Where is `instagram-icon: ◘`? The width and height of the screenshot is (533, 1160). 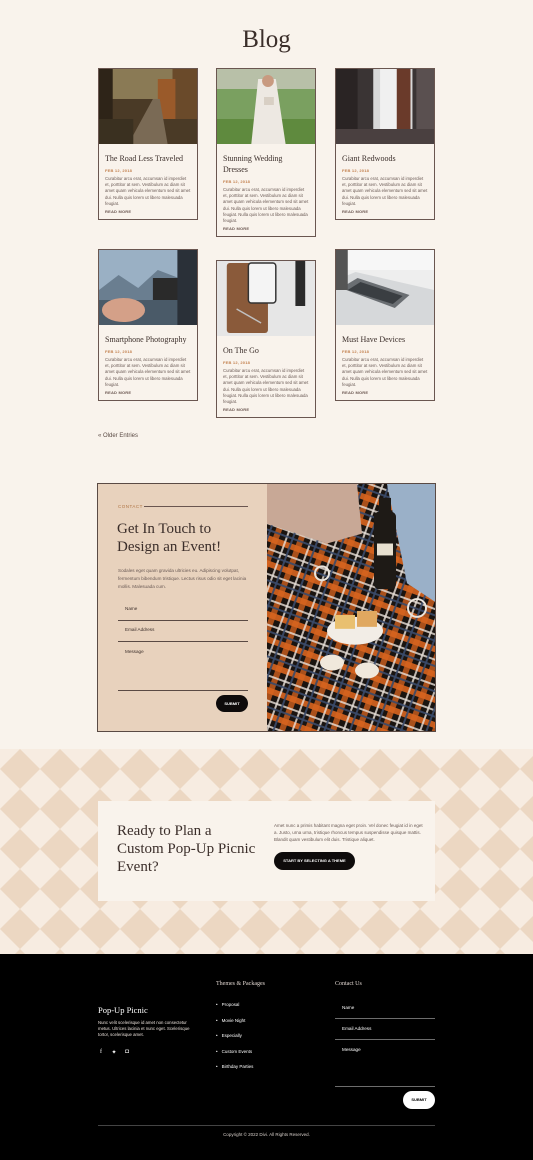 instagram-icon: ◘ is located at coordinates (127, 1052).